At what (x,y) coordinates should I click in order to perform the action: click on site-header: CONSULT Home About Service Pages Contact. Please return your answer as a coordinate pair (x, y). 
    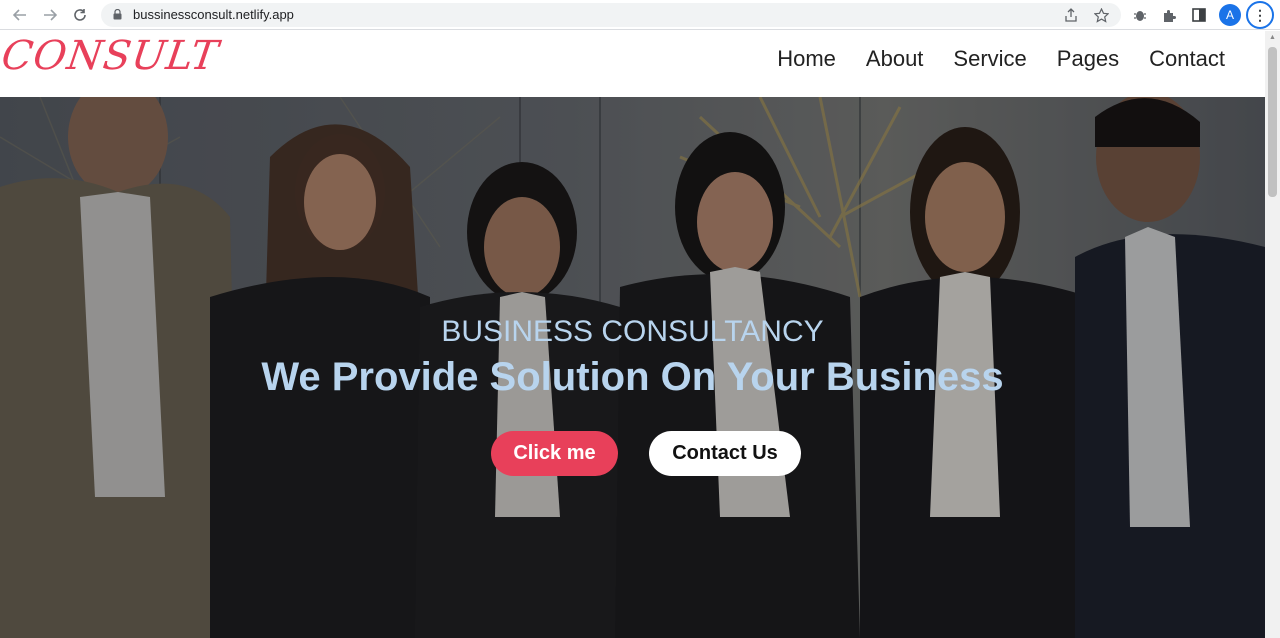
    Looking at the image, I should click on (632, 64).